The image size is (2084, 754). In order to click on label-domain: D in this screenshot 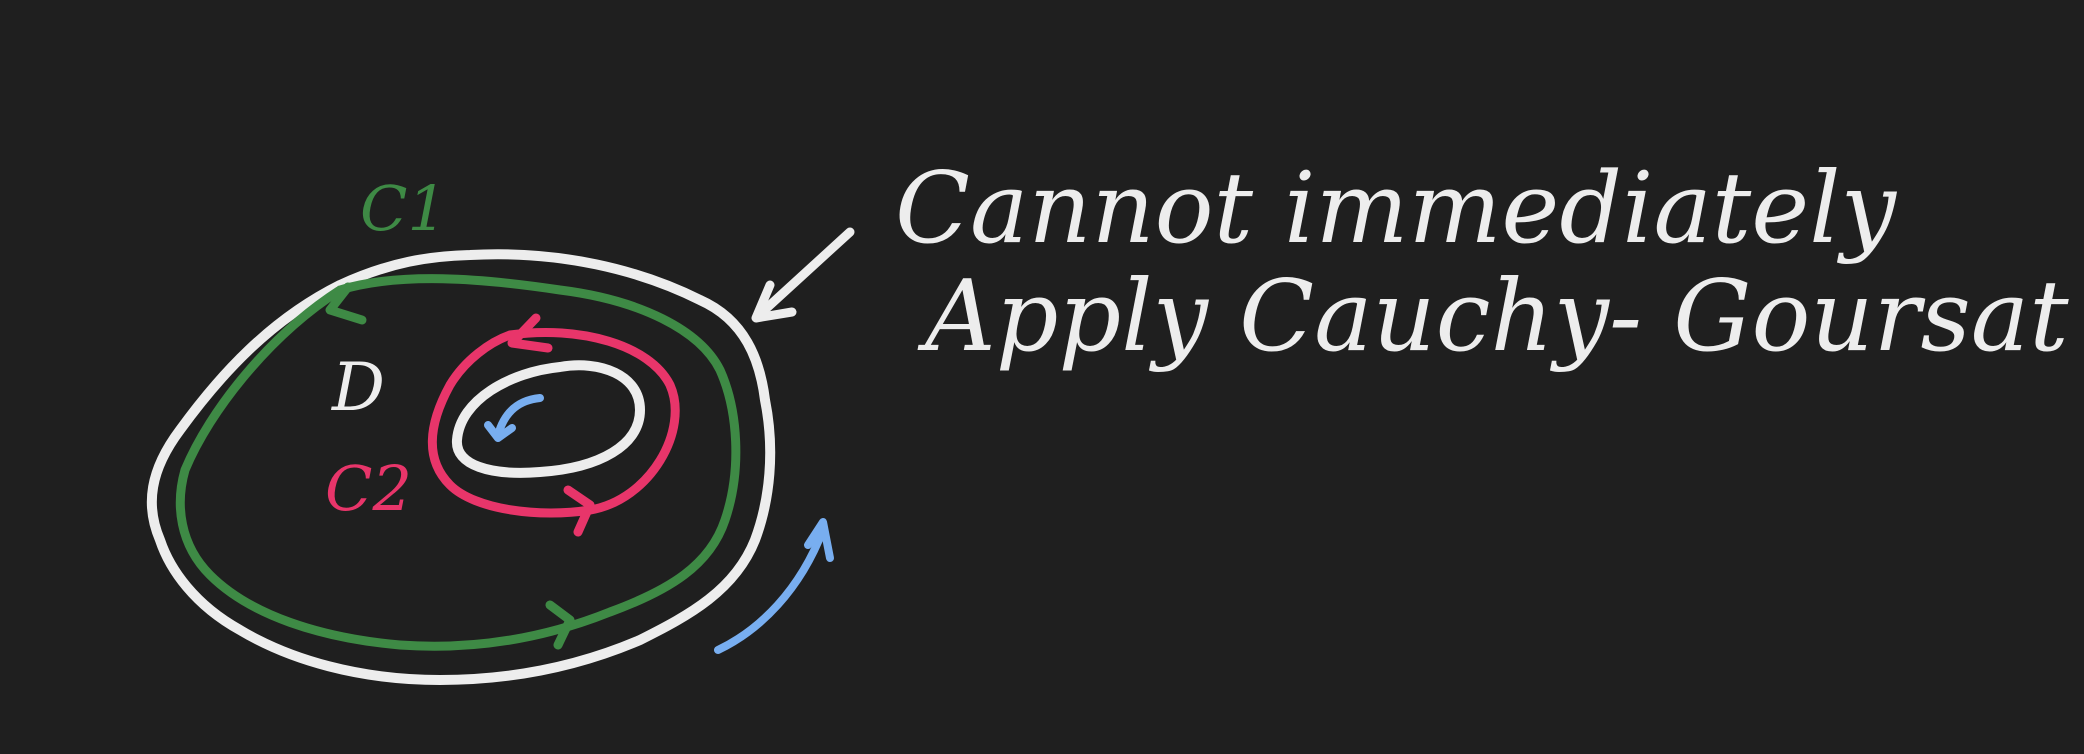, I will do `click(358, 387)`.